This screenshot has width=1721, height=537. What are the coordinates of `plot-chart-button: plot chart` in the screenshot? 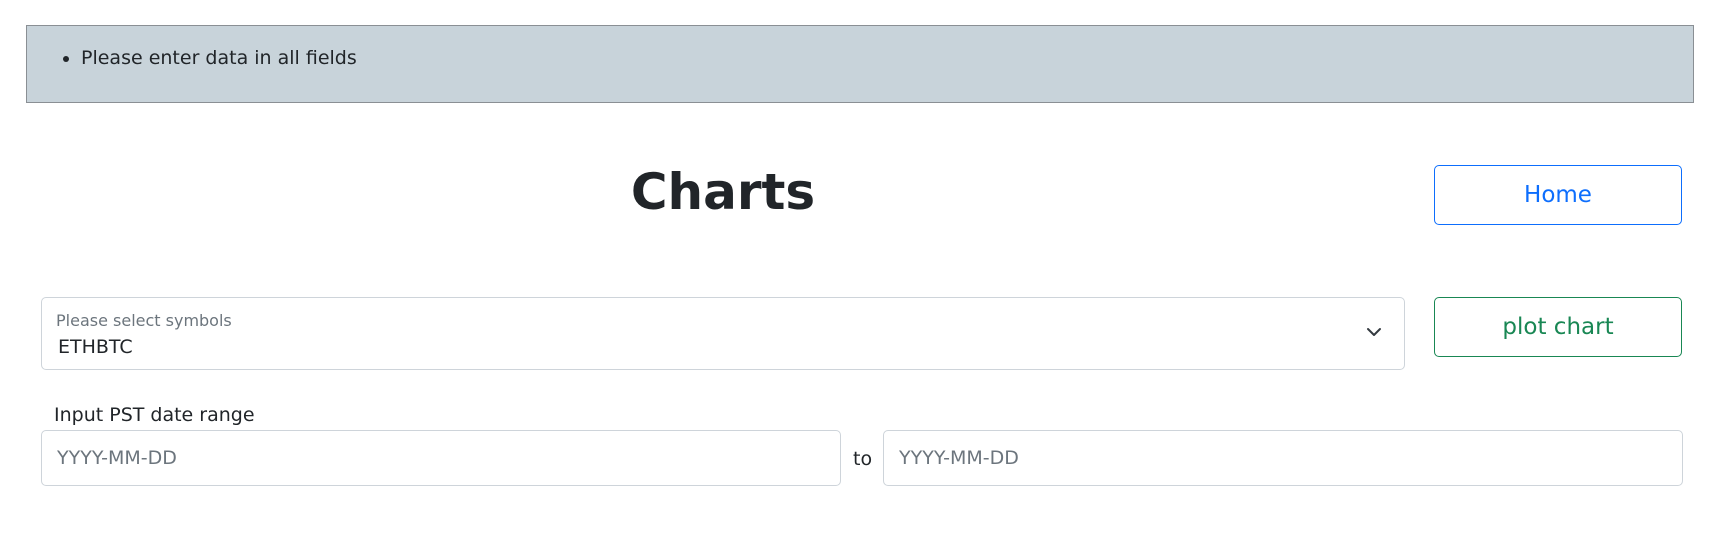 It's located at (1558, 327).